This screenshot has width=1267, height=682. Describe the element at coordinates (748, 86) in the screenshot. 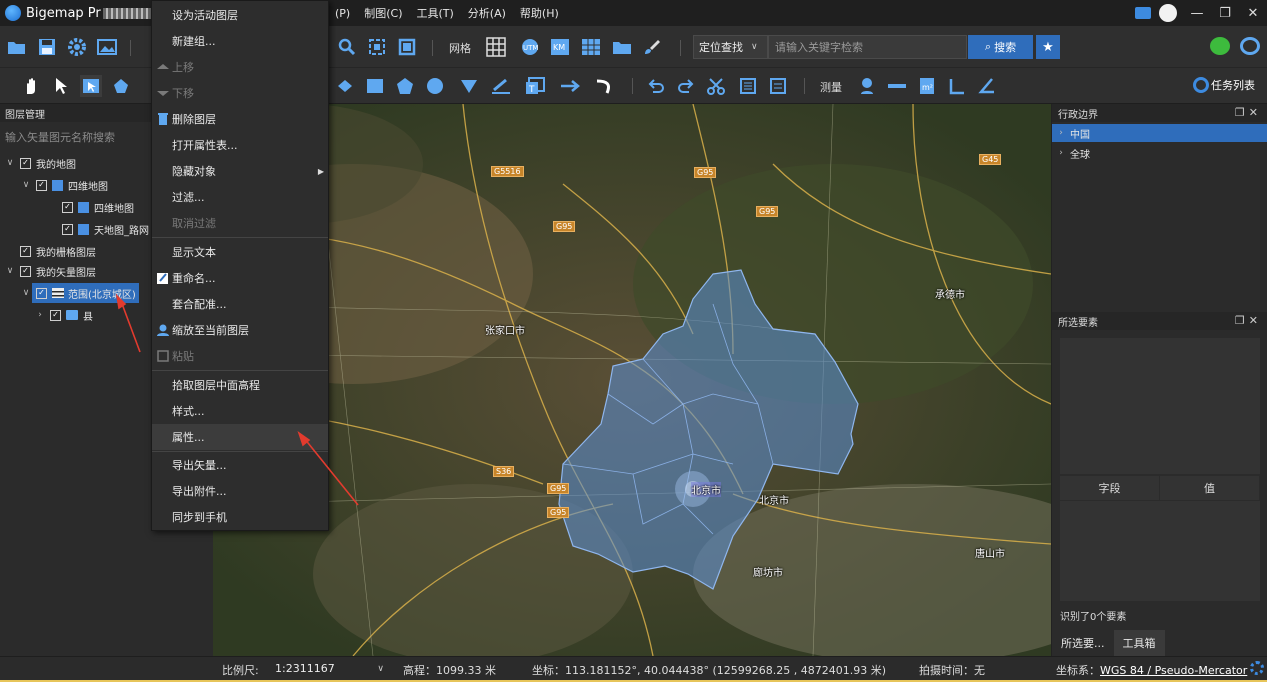

I see `copy-icon` at that location.